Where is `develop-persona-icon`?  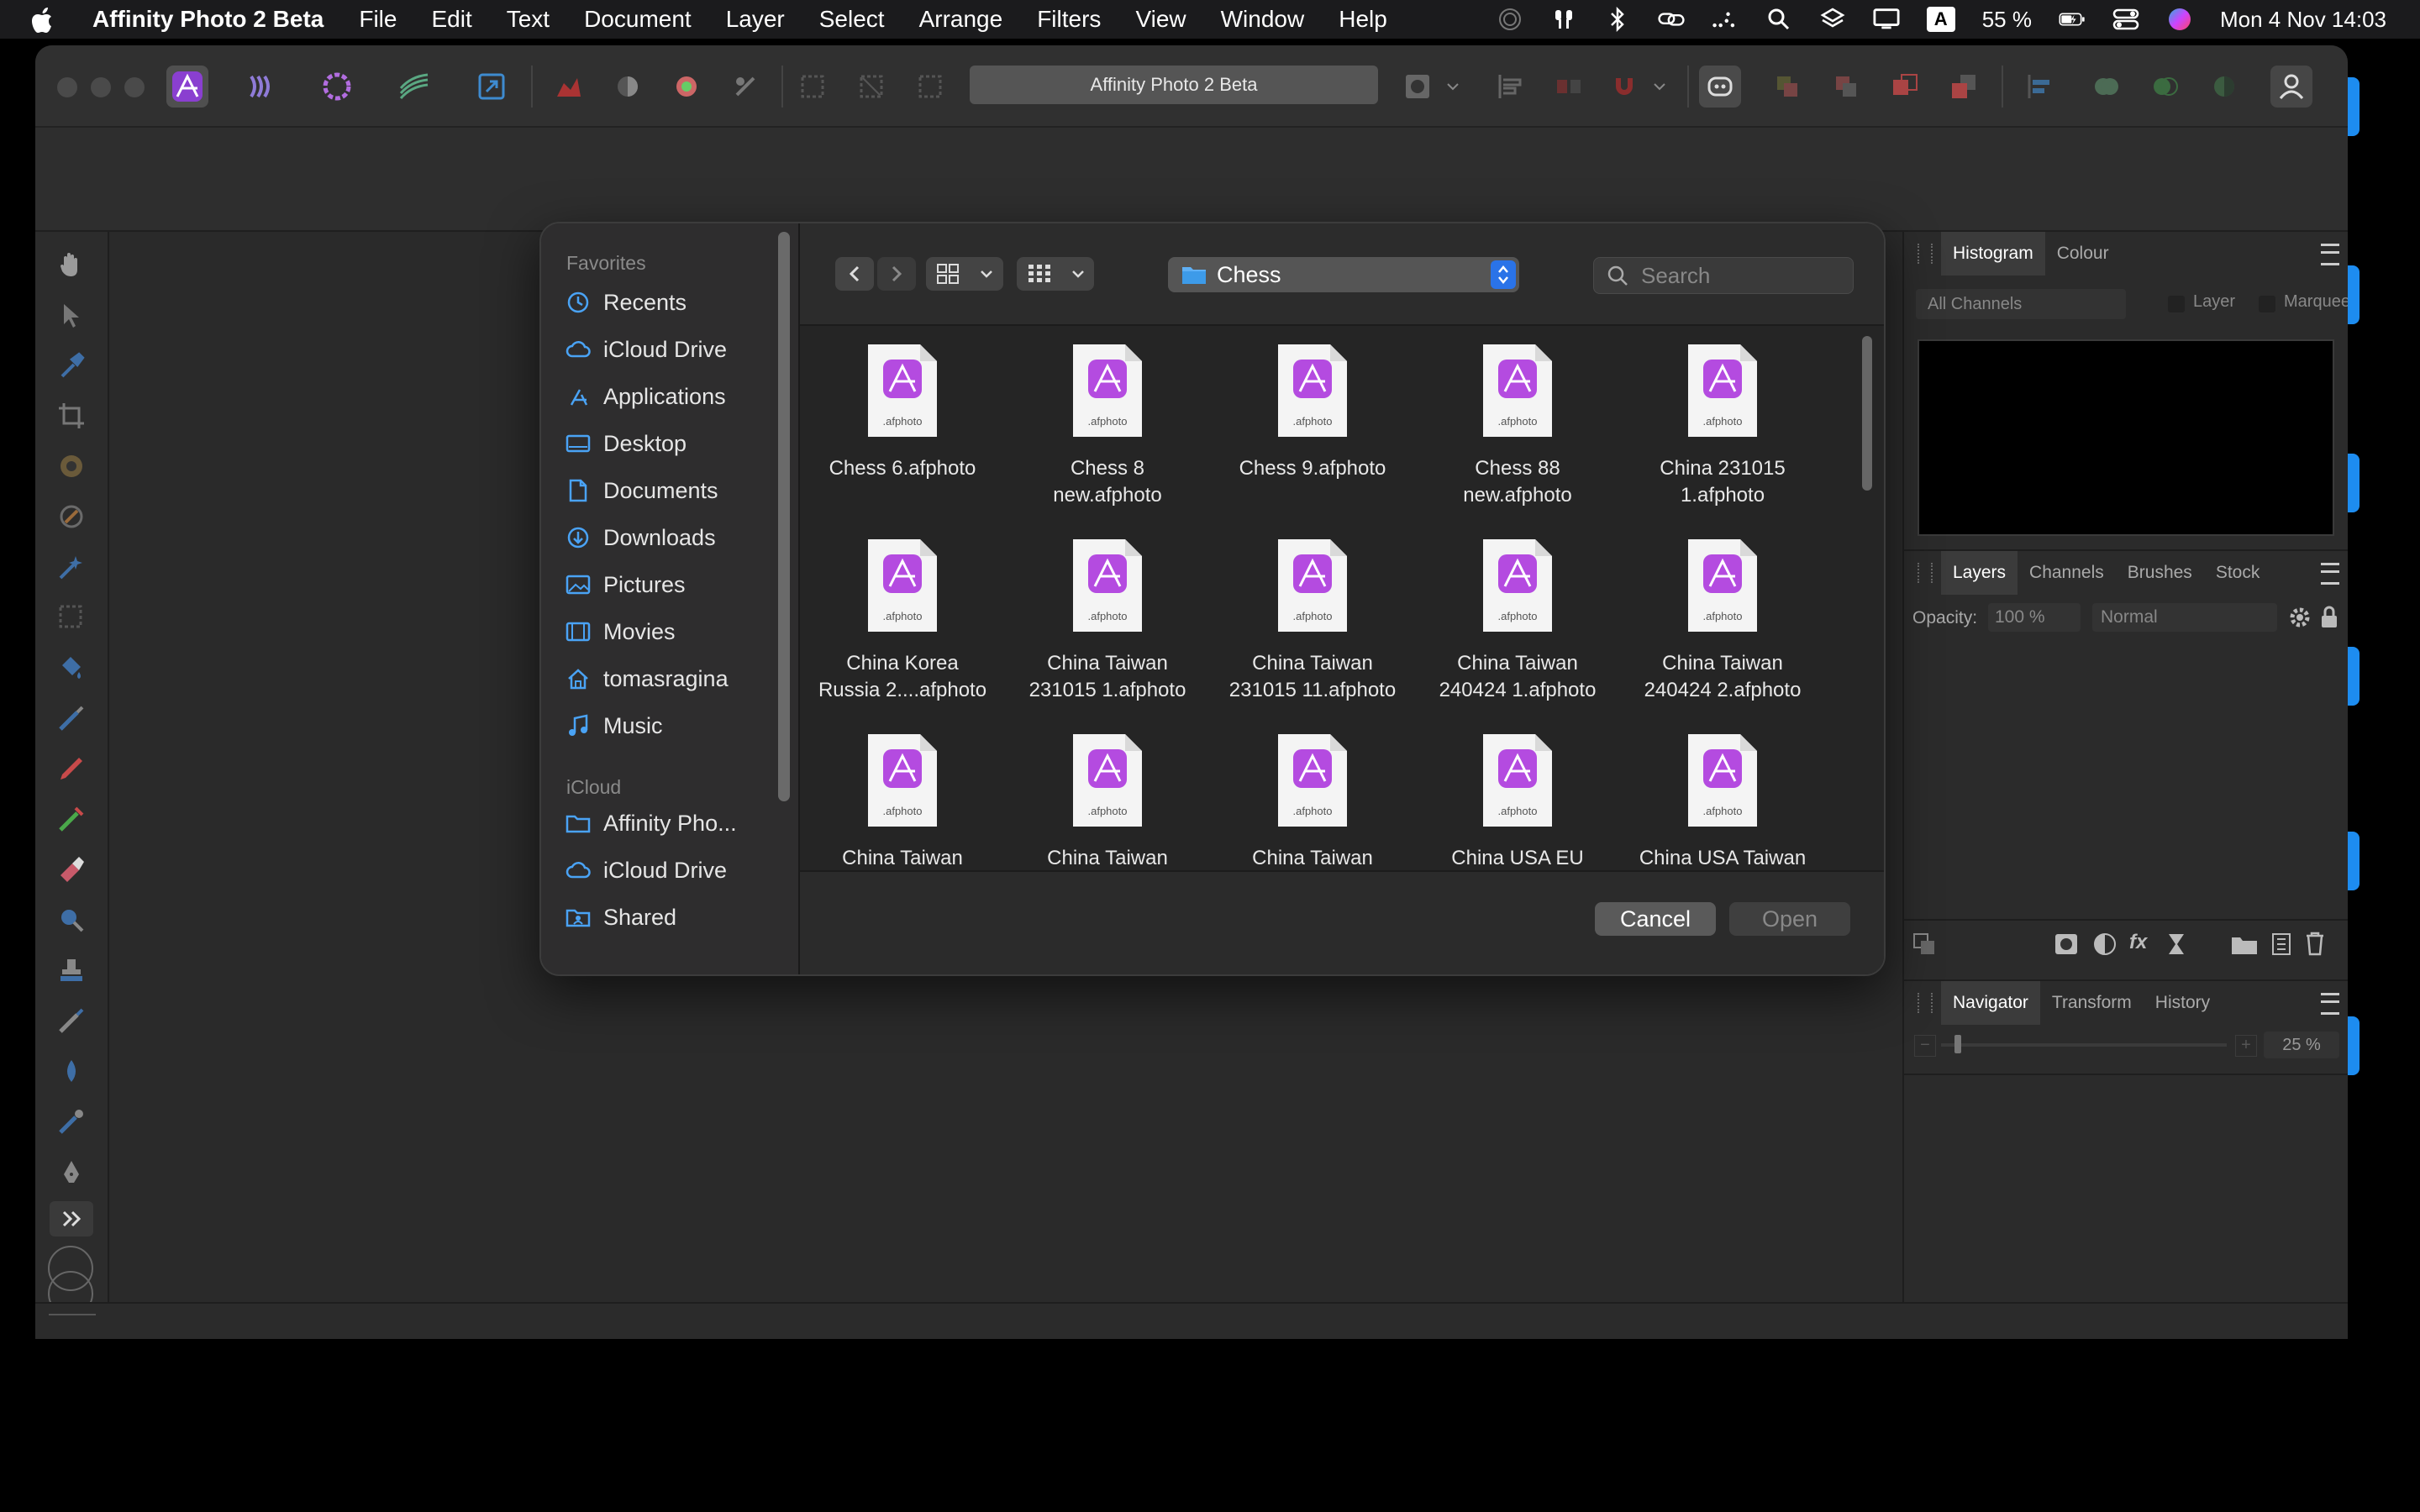
develop-persona-icon is located at coordinates (337, 87).